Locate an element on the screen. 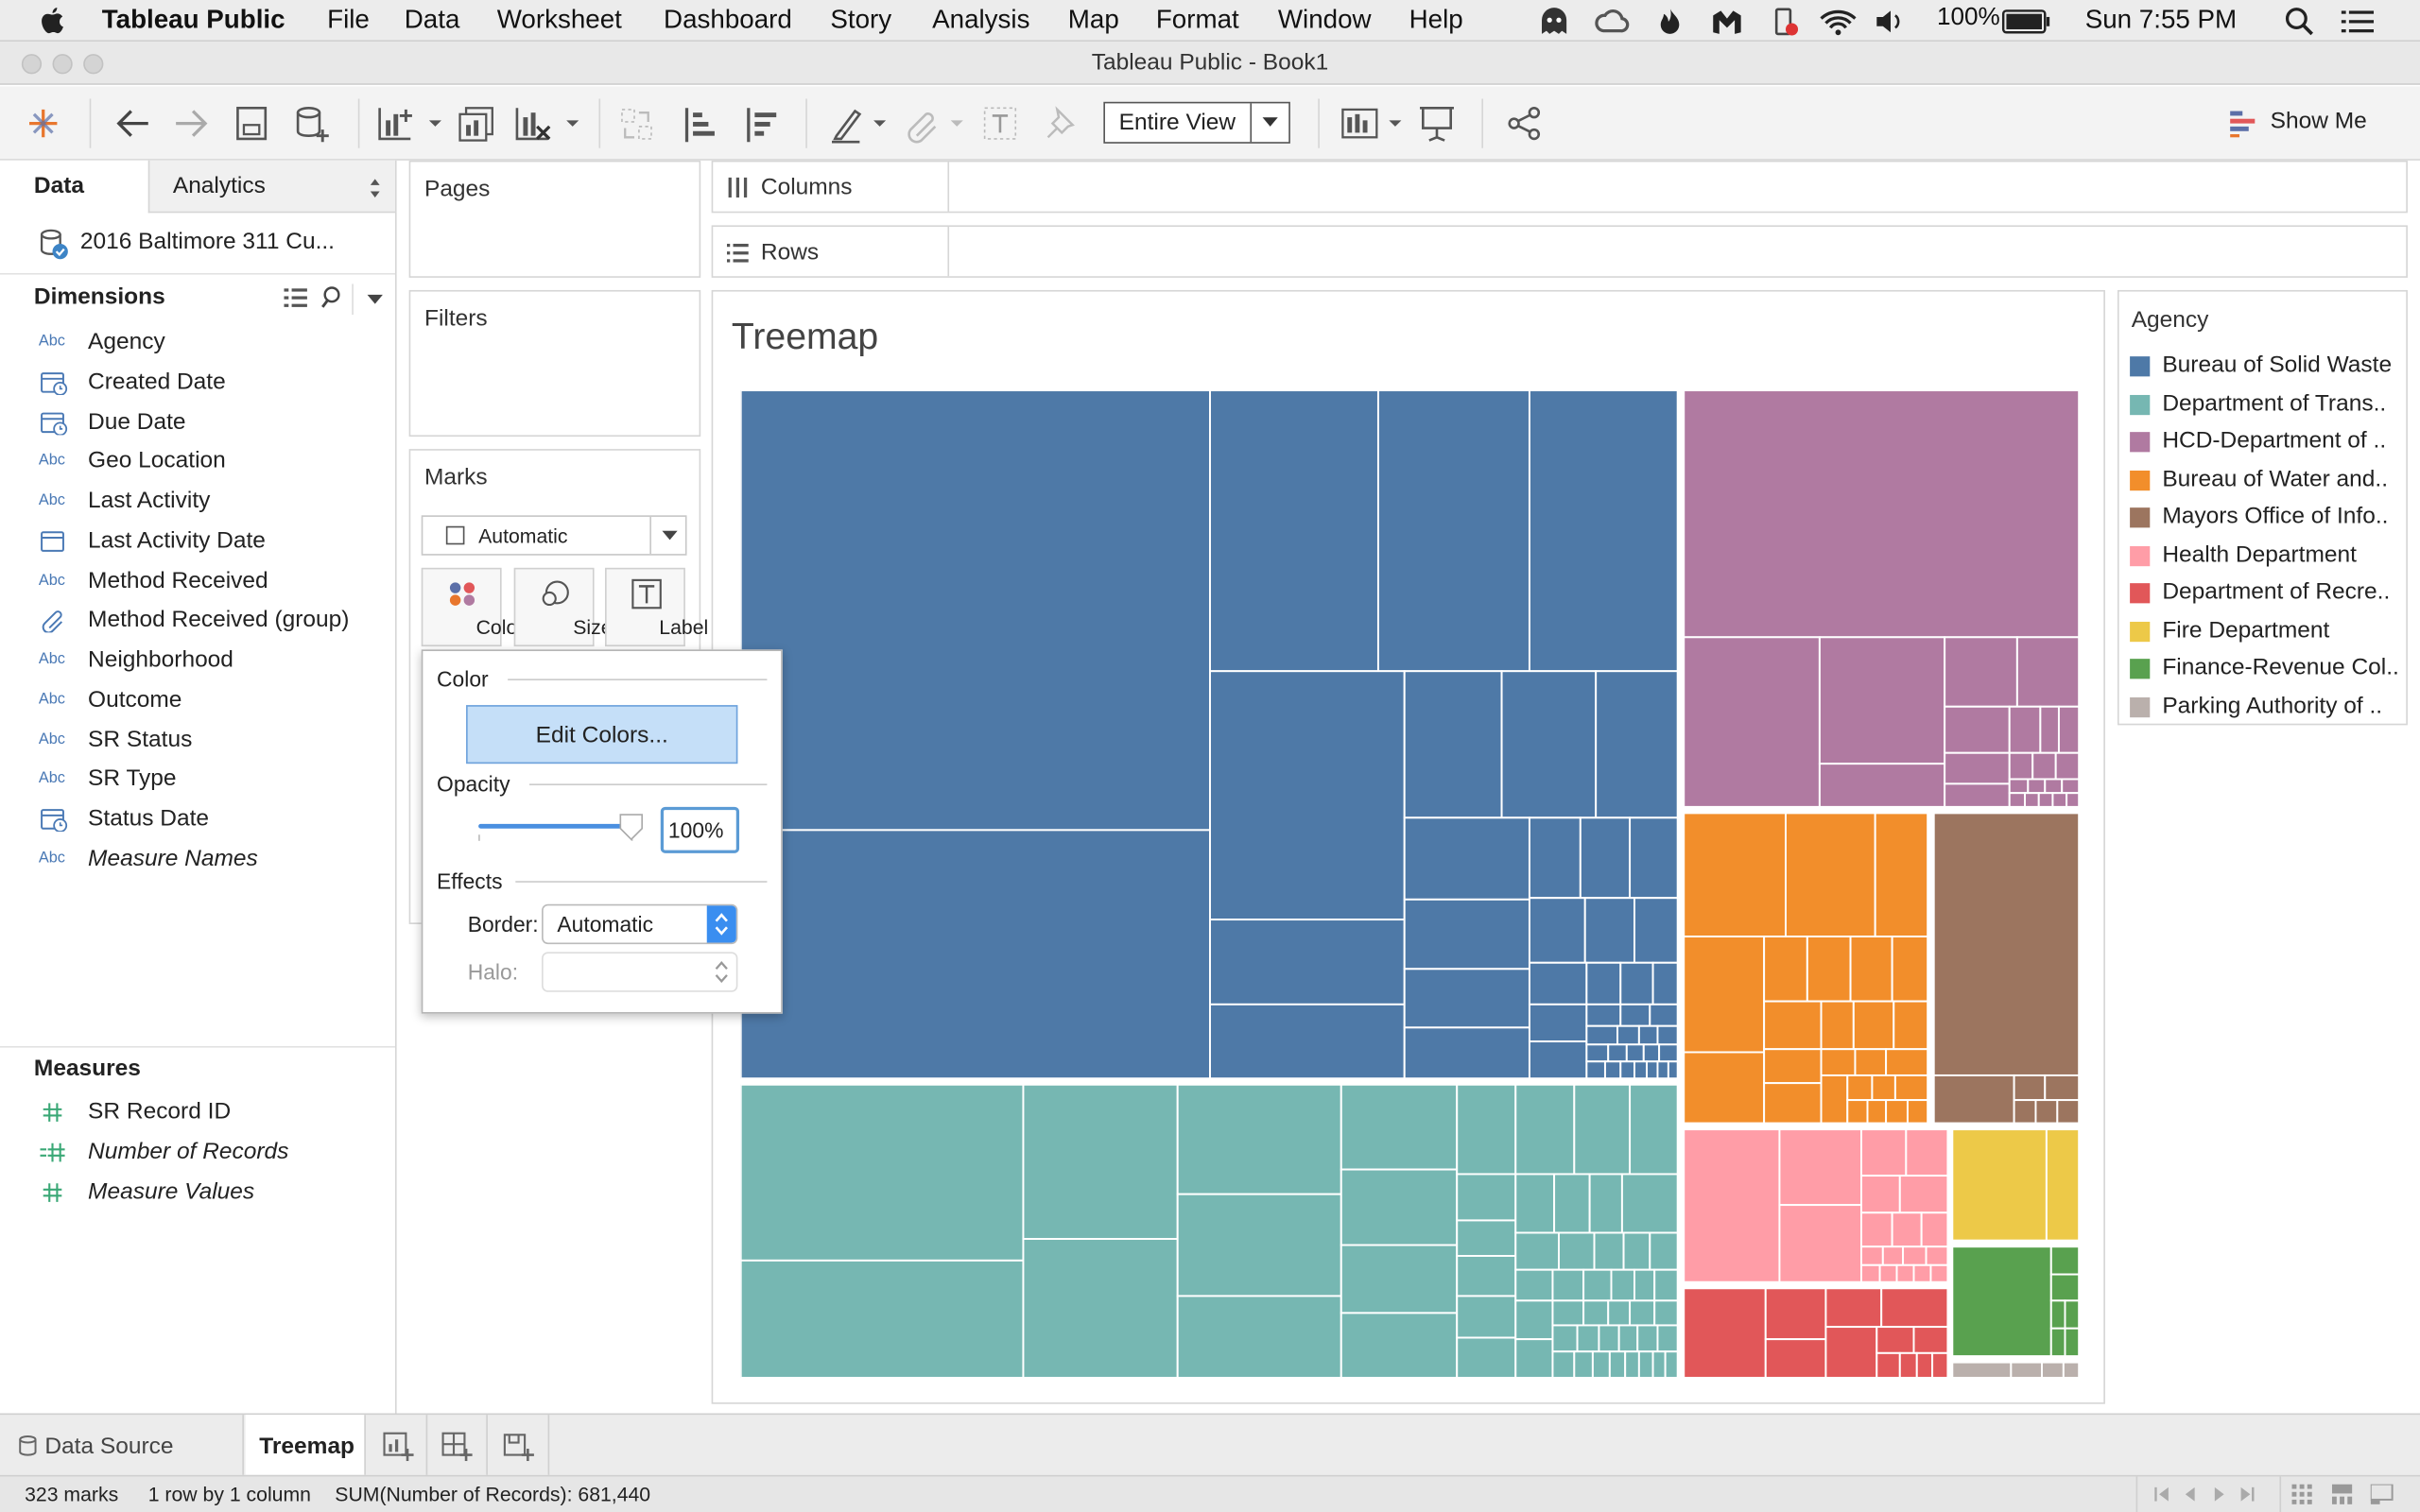  save-icon is located at coordinates (251, 123).